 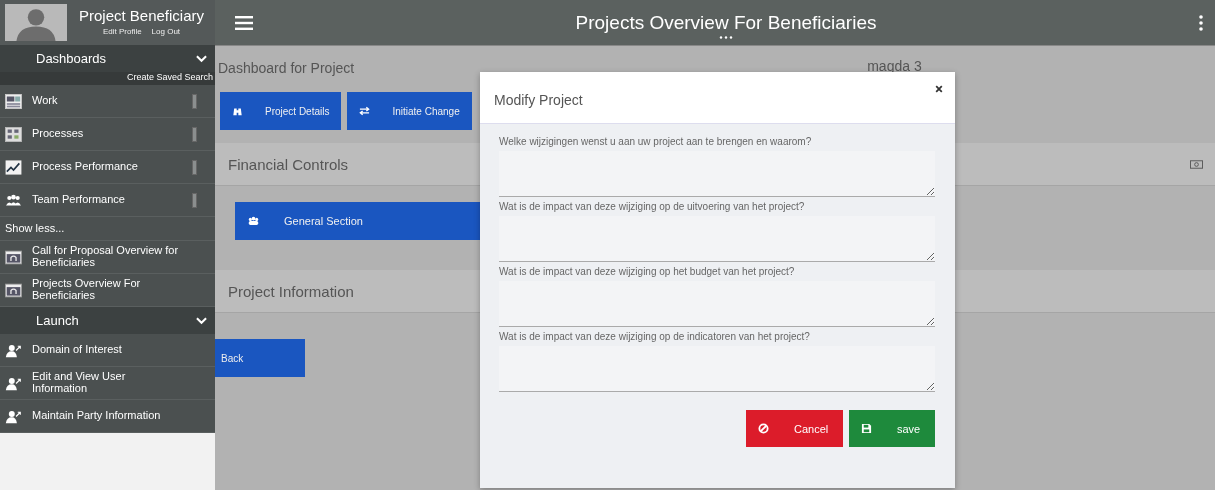 I want to click on section-header: Launch, so click(x=107, y=320).